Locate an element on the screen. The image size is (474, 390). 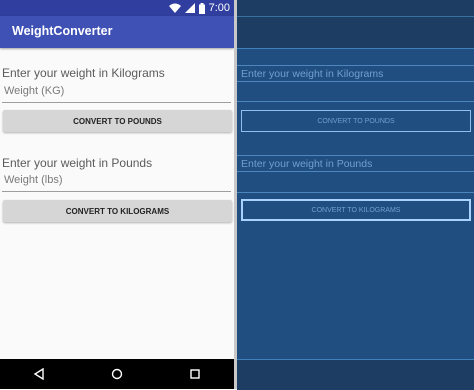
home-button is located at coordinates (117, 374).